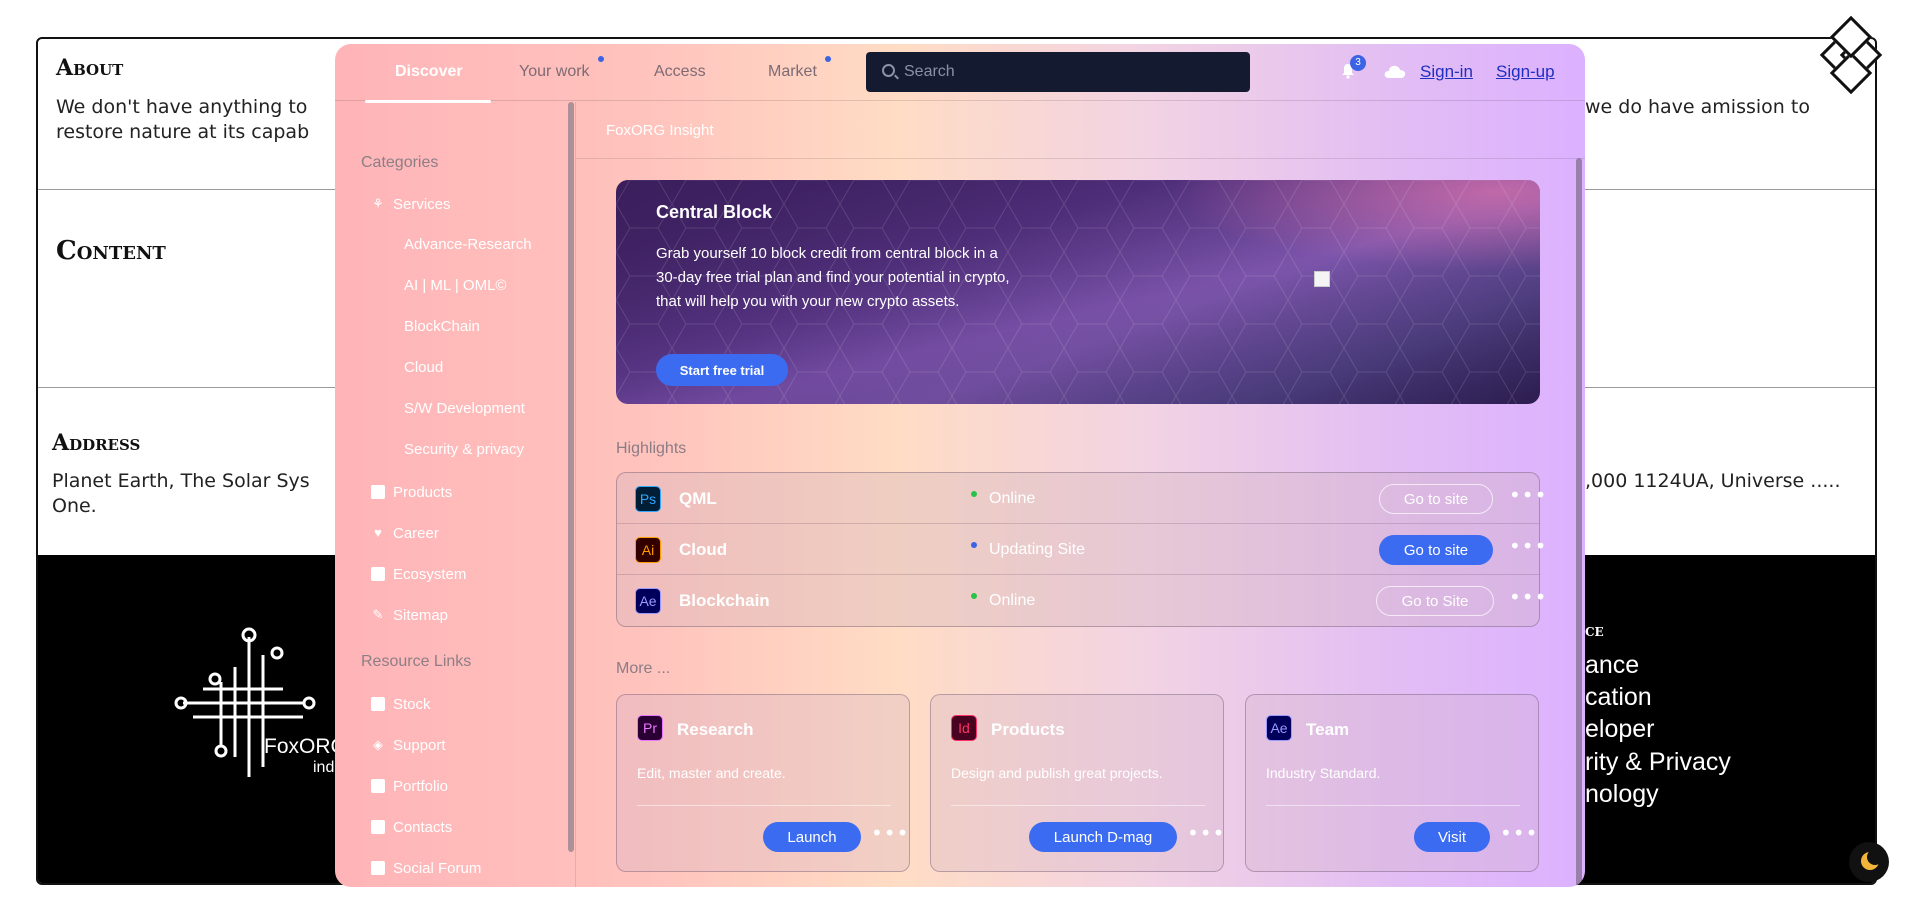  What do you see at coordinates (648, 550) in the screenshot?
I see `illustrator-icon: Ai` at bounding box center [648, 550].